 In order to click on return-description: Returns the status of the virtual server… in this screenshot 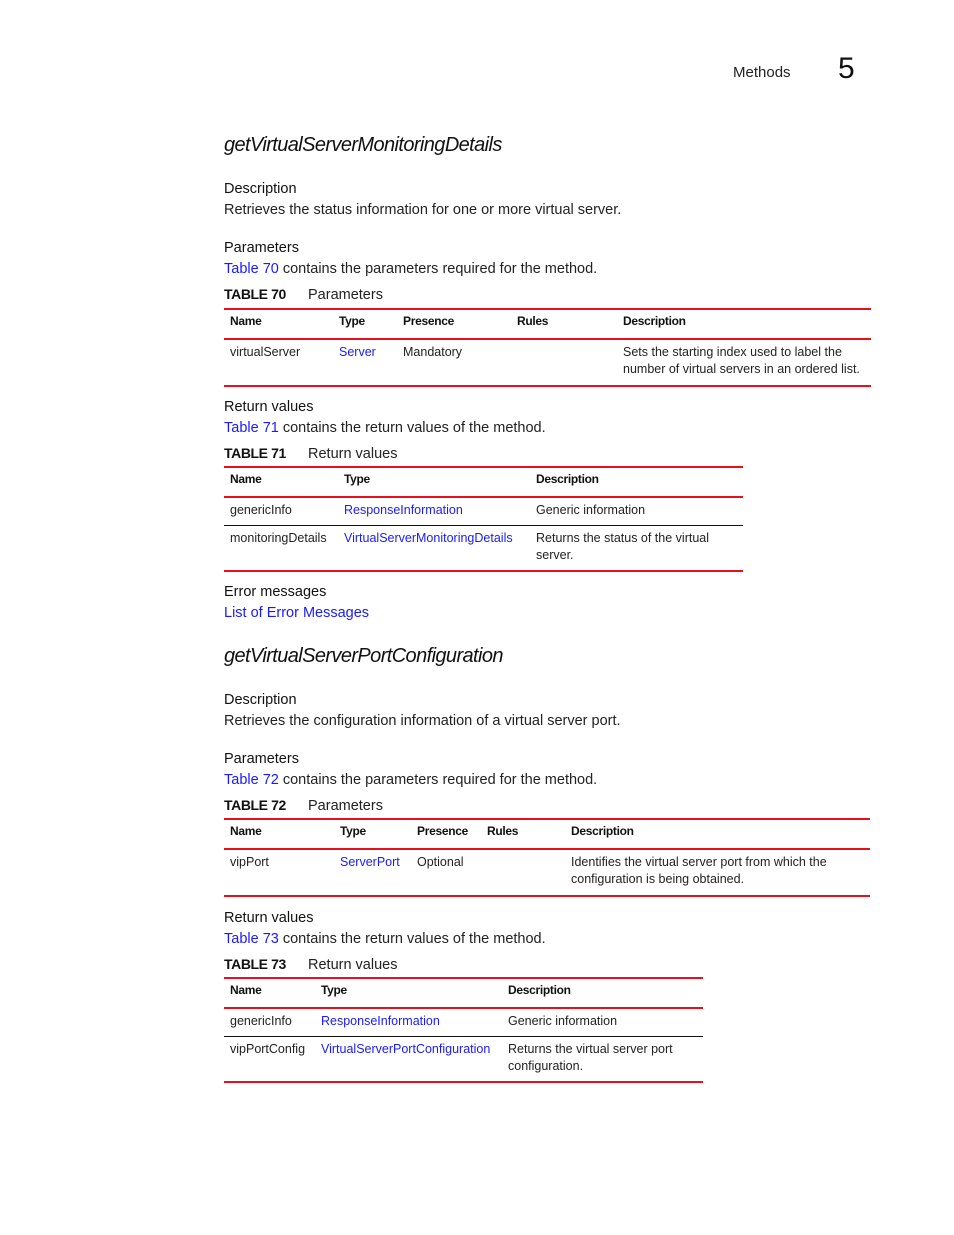, I will do `click(636, 548)`.